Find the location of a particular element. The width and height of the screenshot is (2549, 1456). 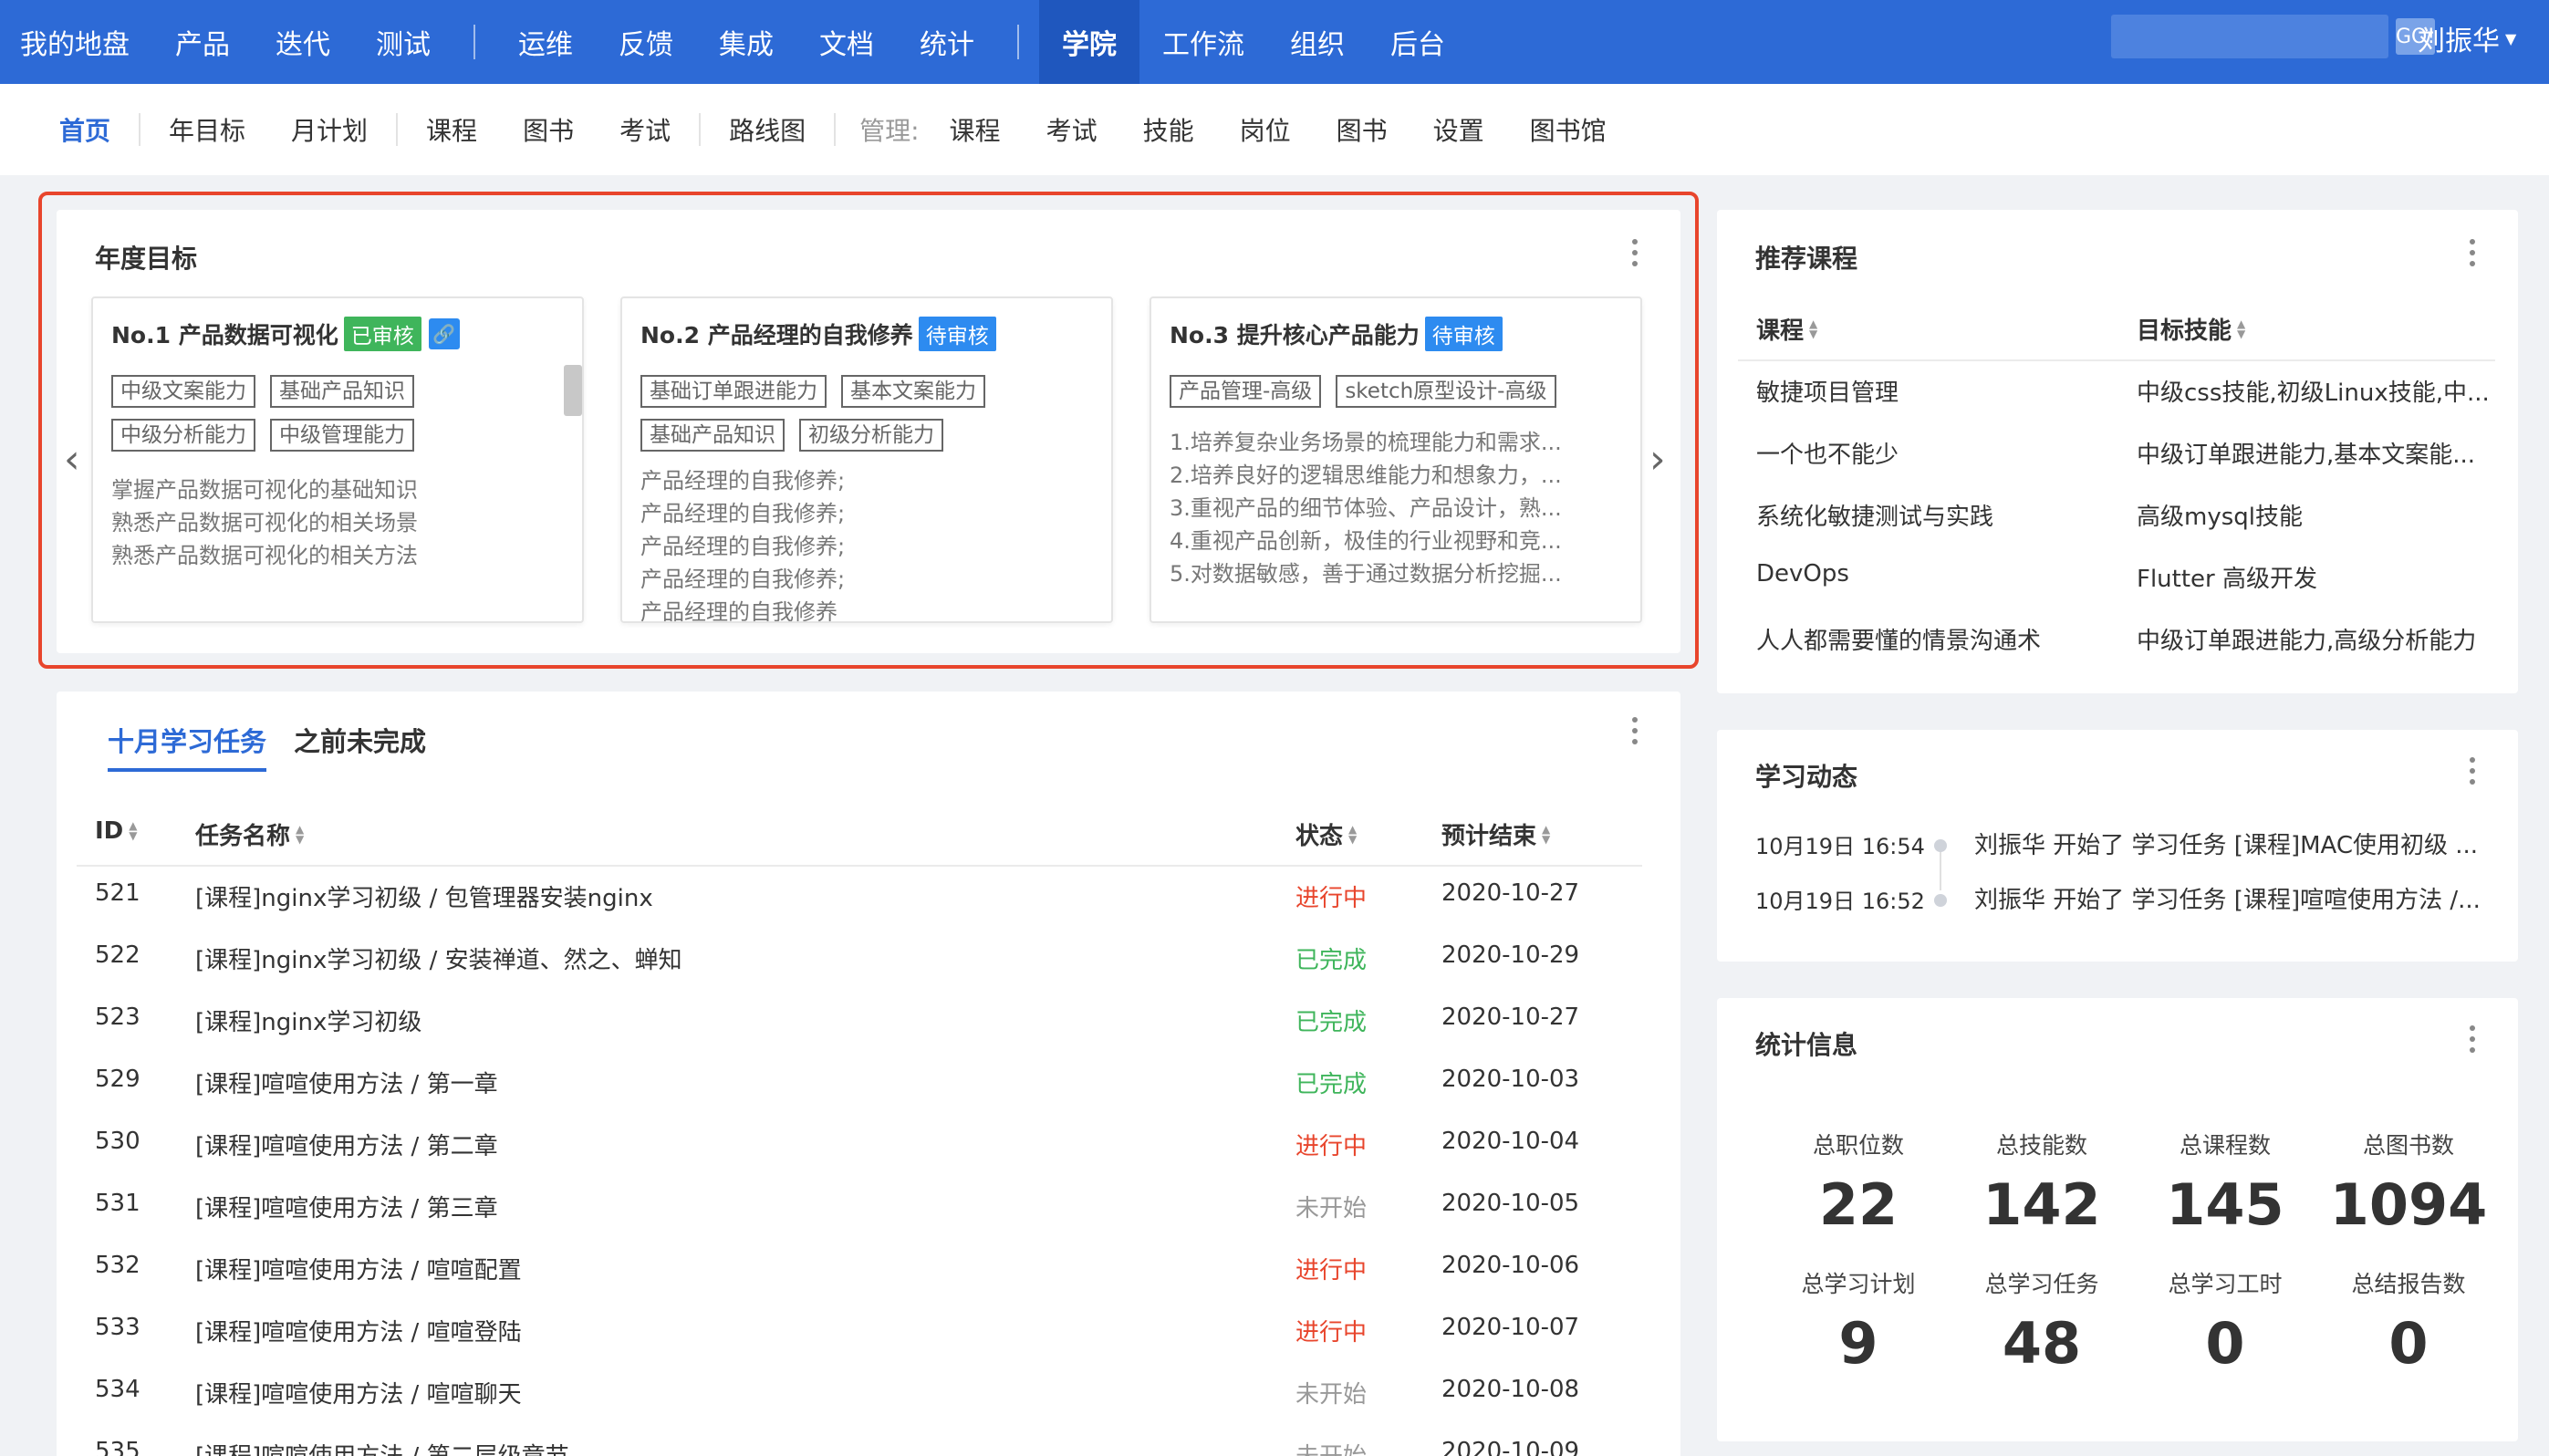

th-status: 状态 ▲ ▼ is located at coordinates (1326, 834).